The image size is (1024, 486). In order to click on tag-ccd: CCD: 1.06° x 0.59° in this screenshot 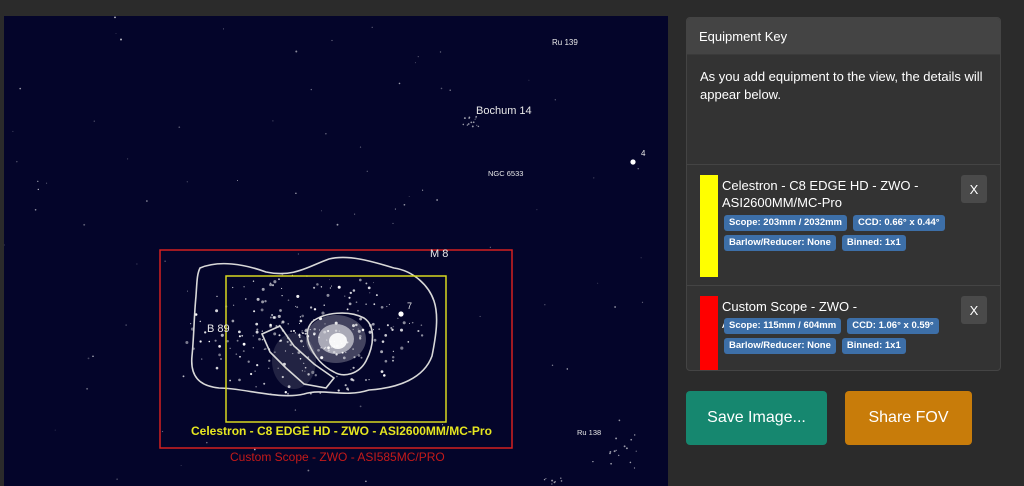, I will do `click(893, 326)`.